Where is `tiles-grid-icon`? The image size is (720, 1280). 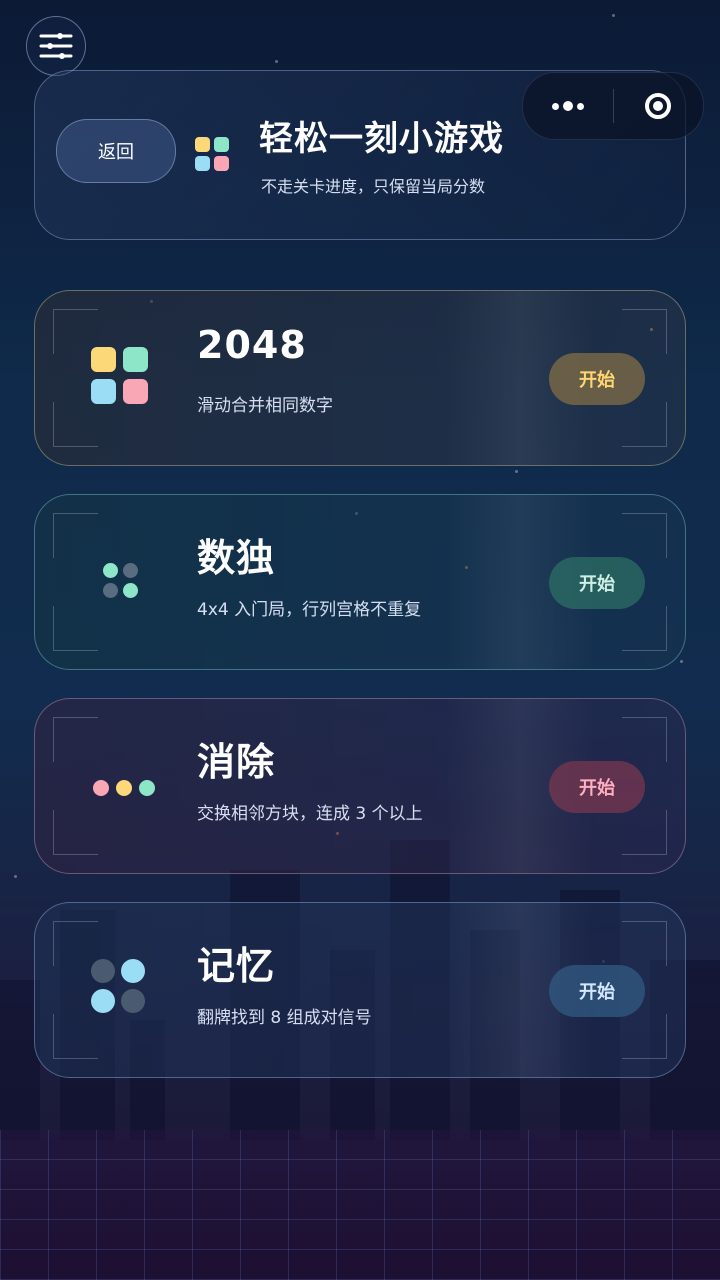 tiles-grid-icon is located at coordinates (119, 375).